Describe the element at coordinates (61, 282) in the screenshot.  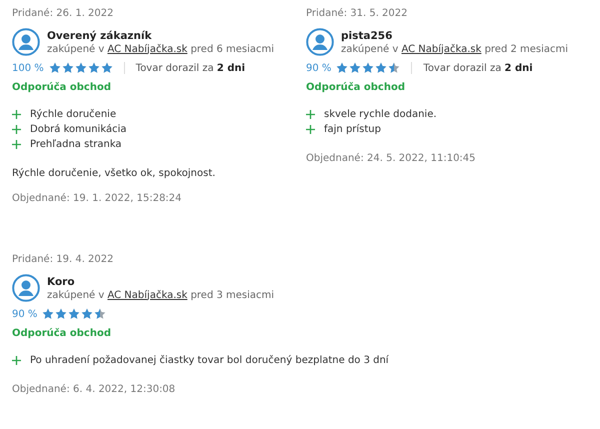
I see `reviewer-name: Koro` at that location.